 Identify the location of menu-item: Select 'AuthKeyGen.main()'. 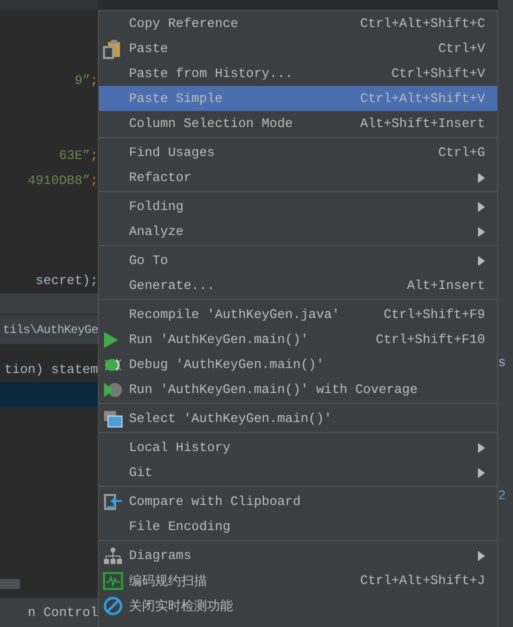
(298, 418).